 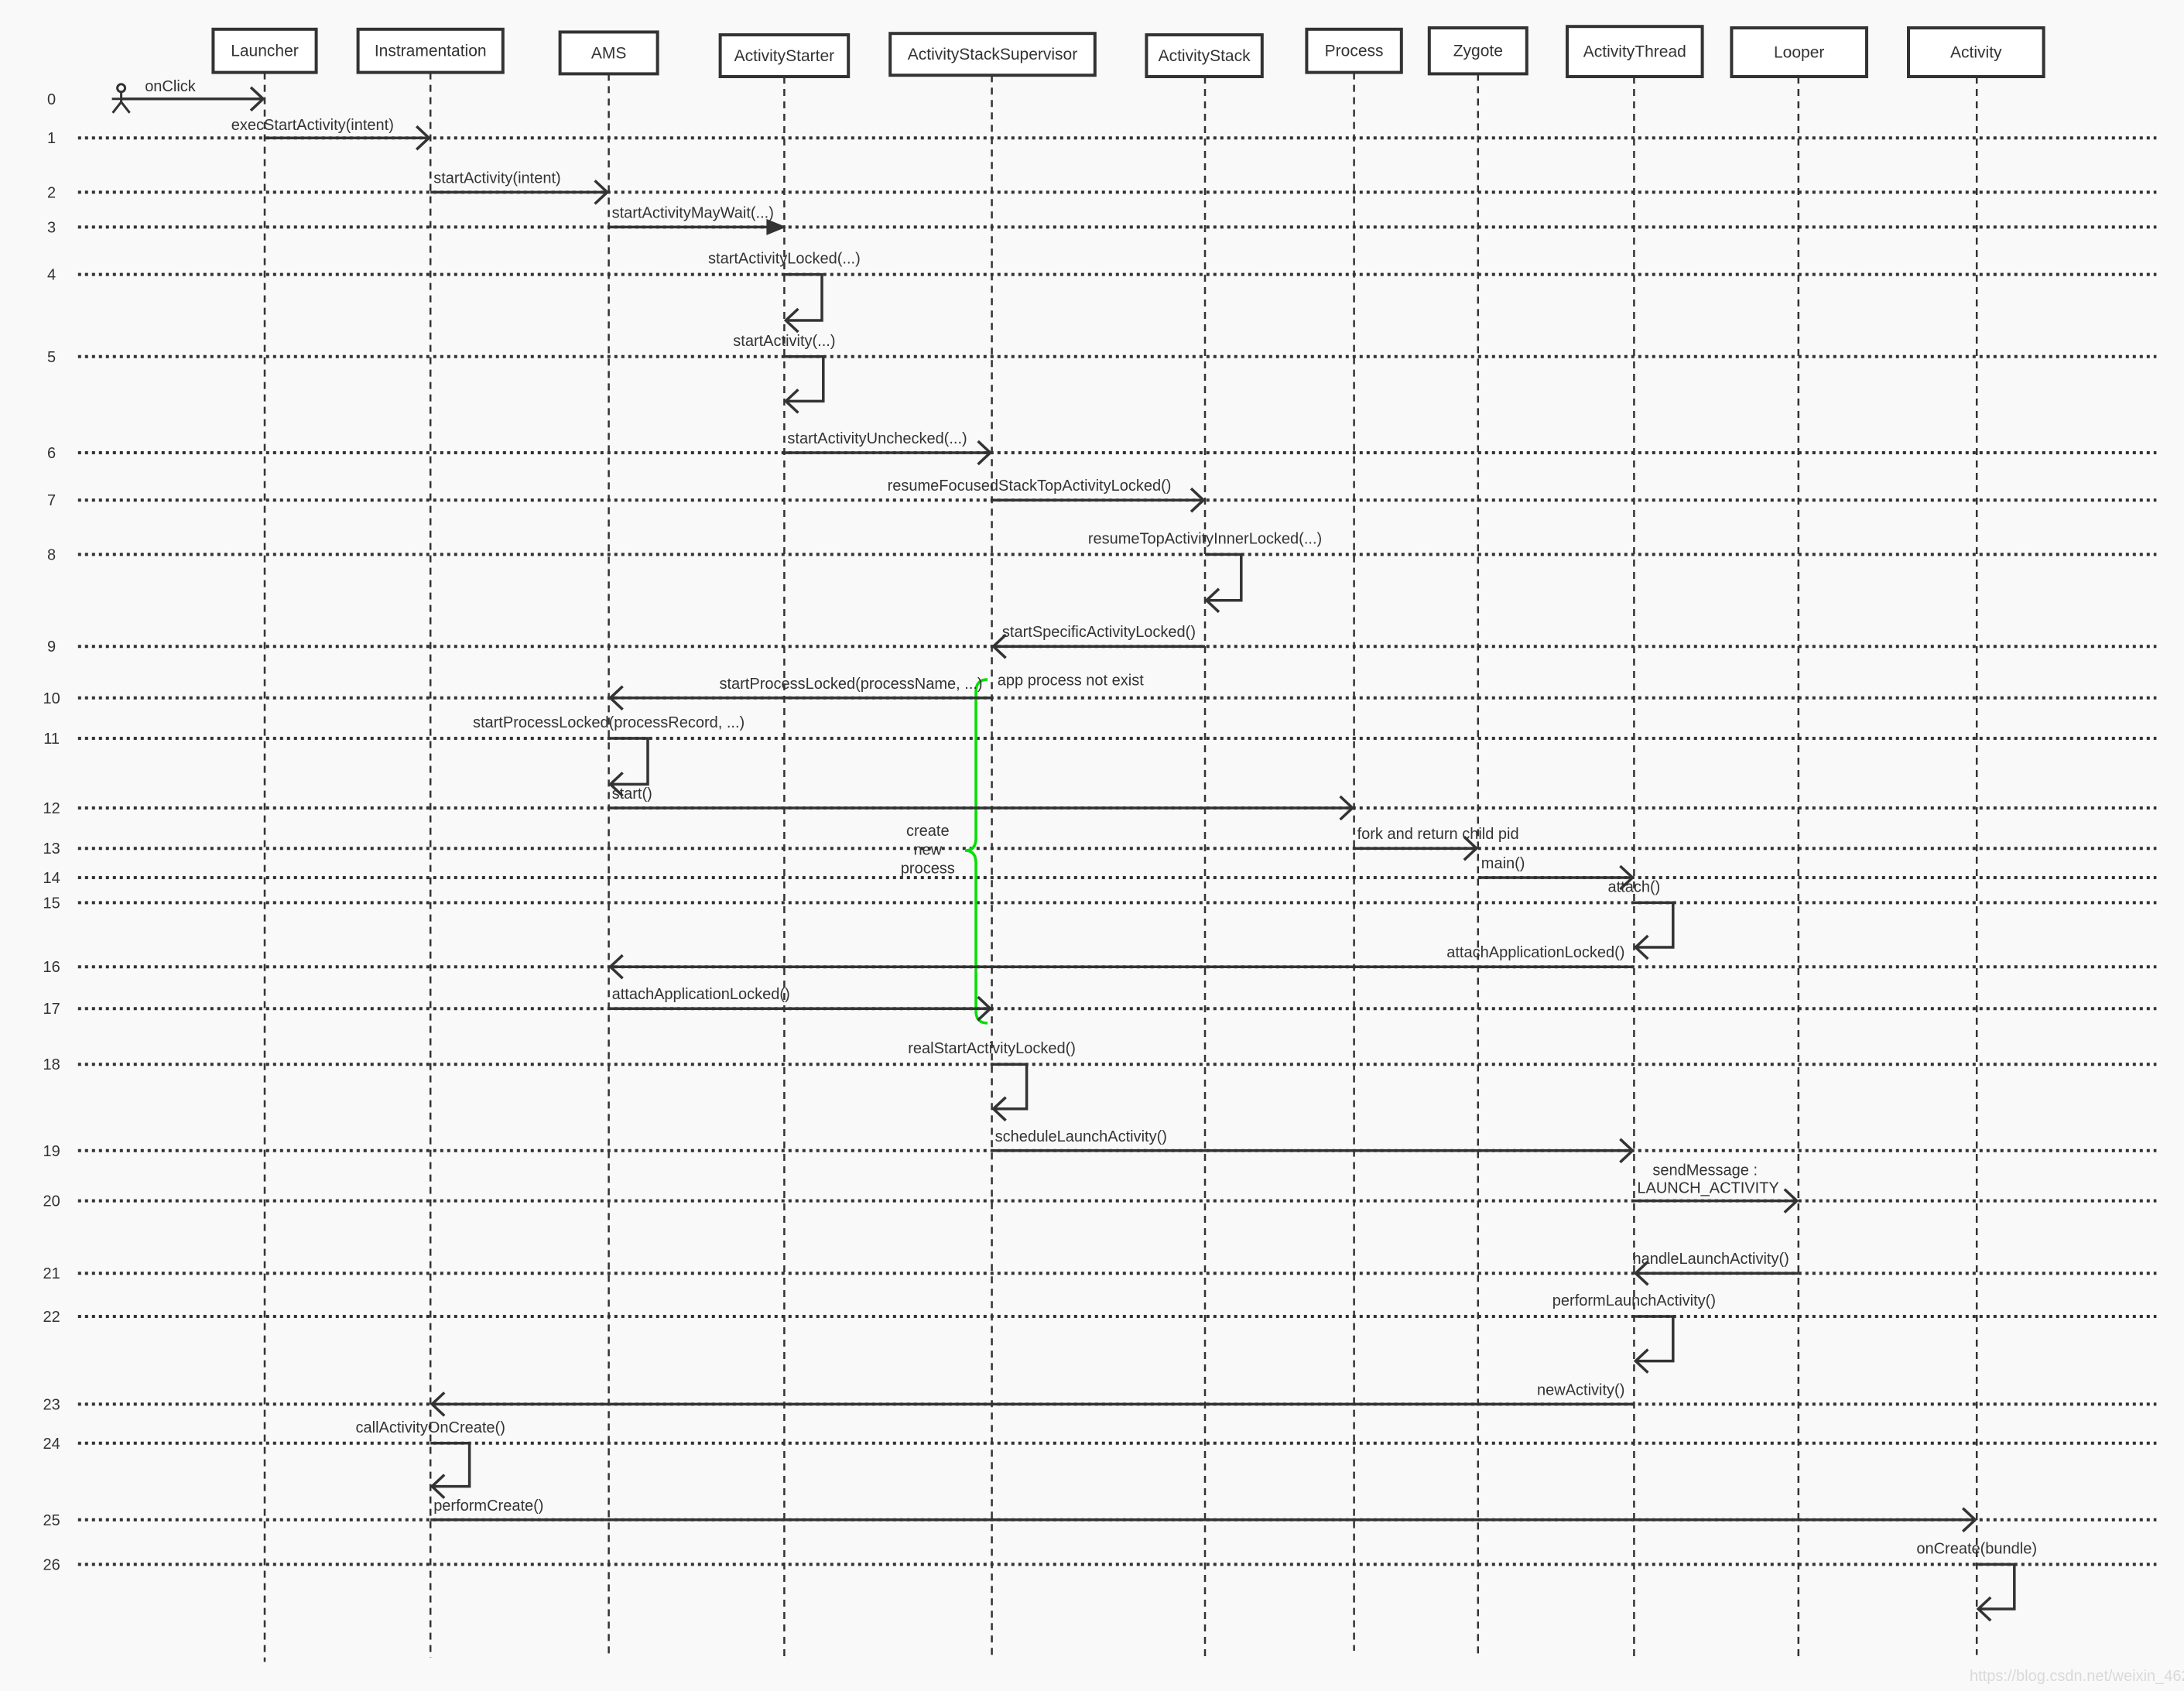 I want to click on step-number: 13, so click(x=51, y=848).